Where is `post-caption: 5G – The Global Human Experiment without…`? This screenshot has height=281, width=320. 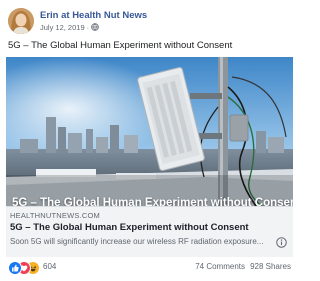
post-caption: 5G – The Global Human Experiment without… is located at coordinates (120, 45).